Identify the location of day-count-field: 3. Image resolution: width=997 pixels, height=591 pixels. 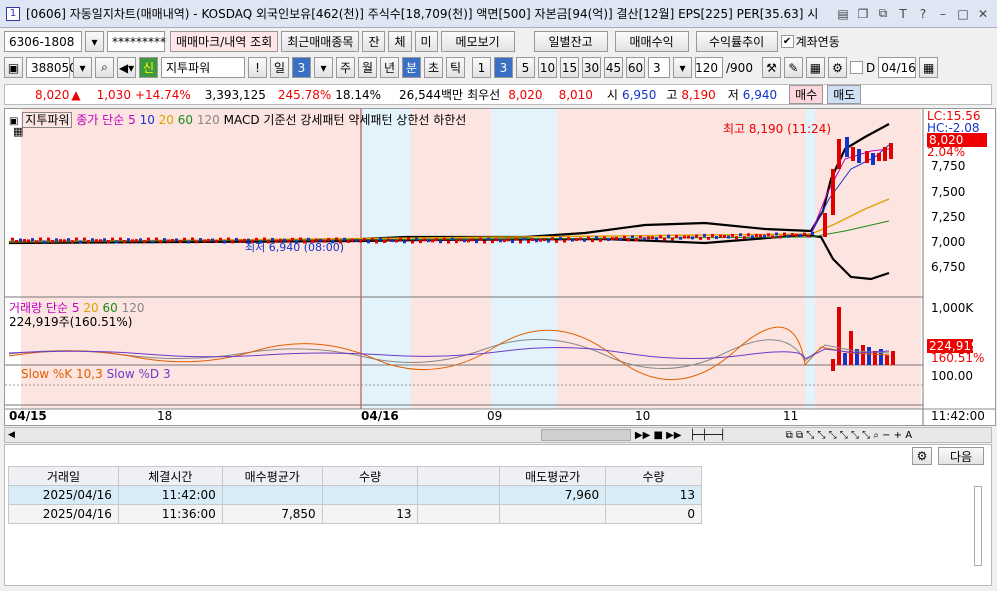
(301, 67).